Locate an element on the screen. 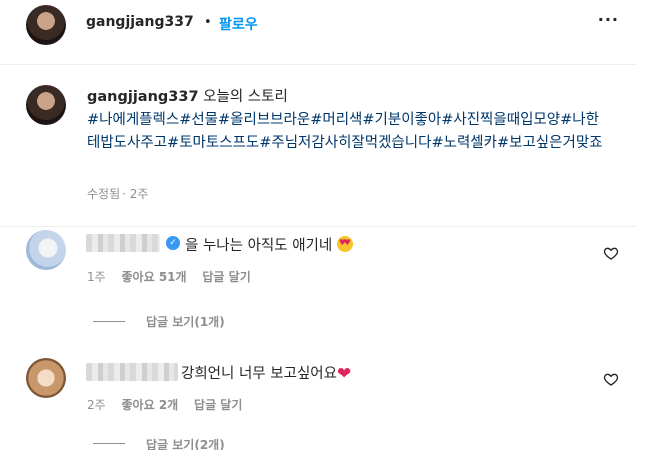 The width and height of the screenshot is (669, 450). heart-eyes-emoji-icon is located at coordinates (344, 244).